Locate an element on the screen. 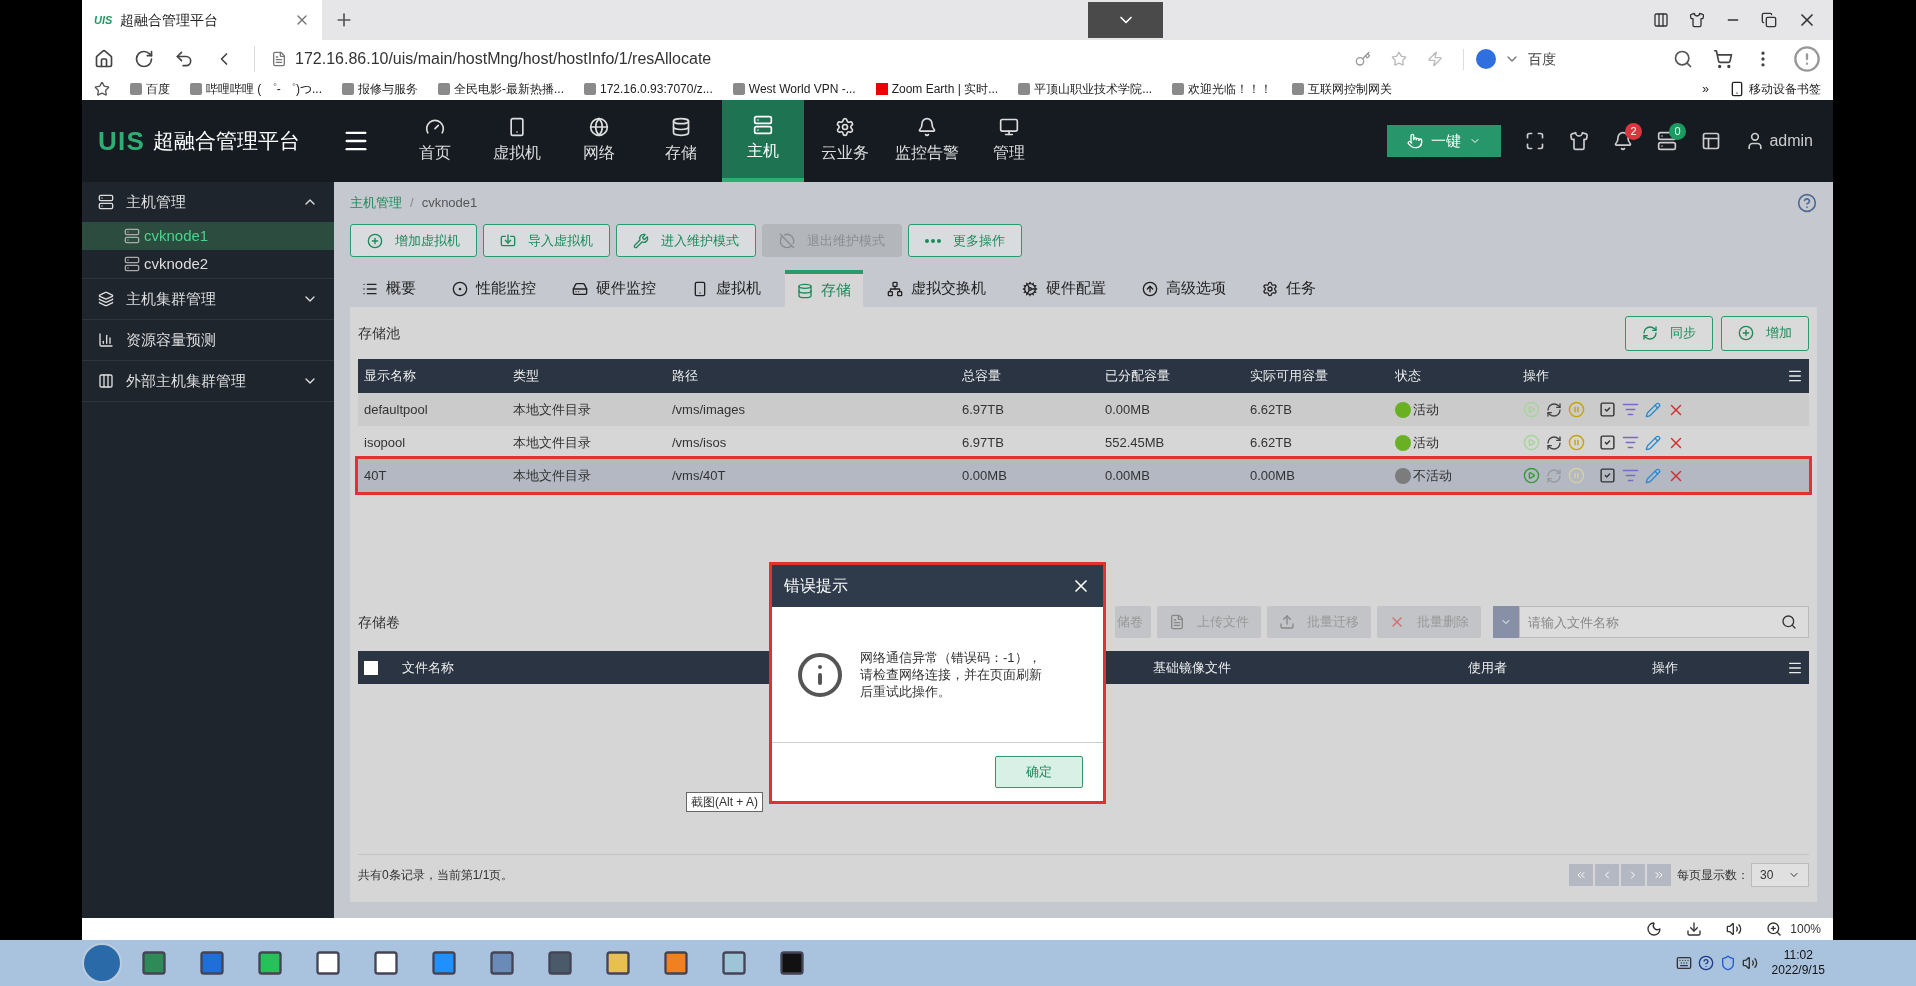 This screenshot has height=986, width=1916. sidebar-item: 资源容量预测 is located at coordinates (208, 340).